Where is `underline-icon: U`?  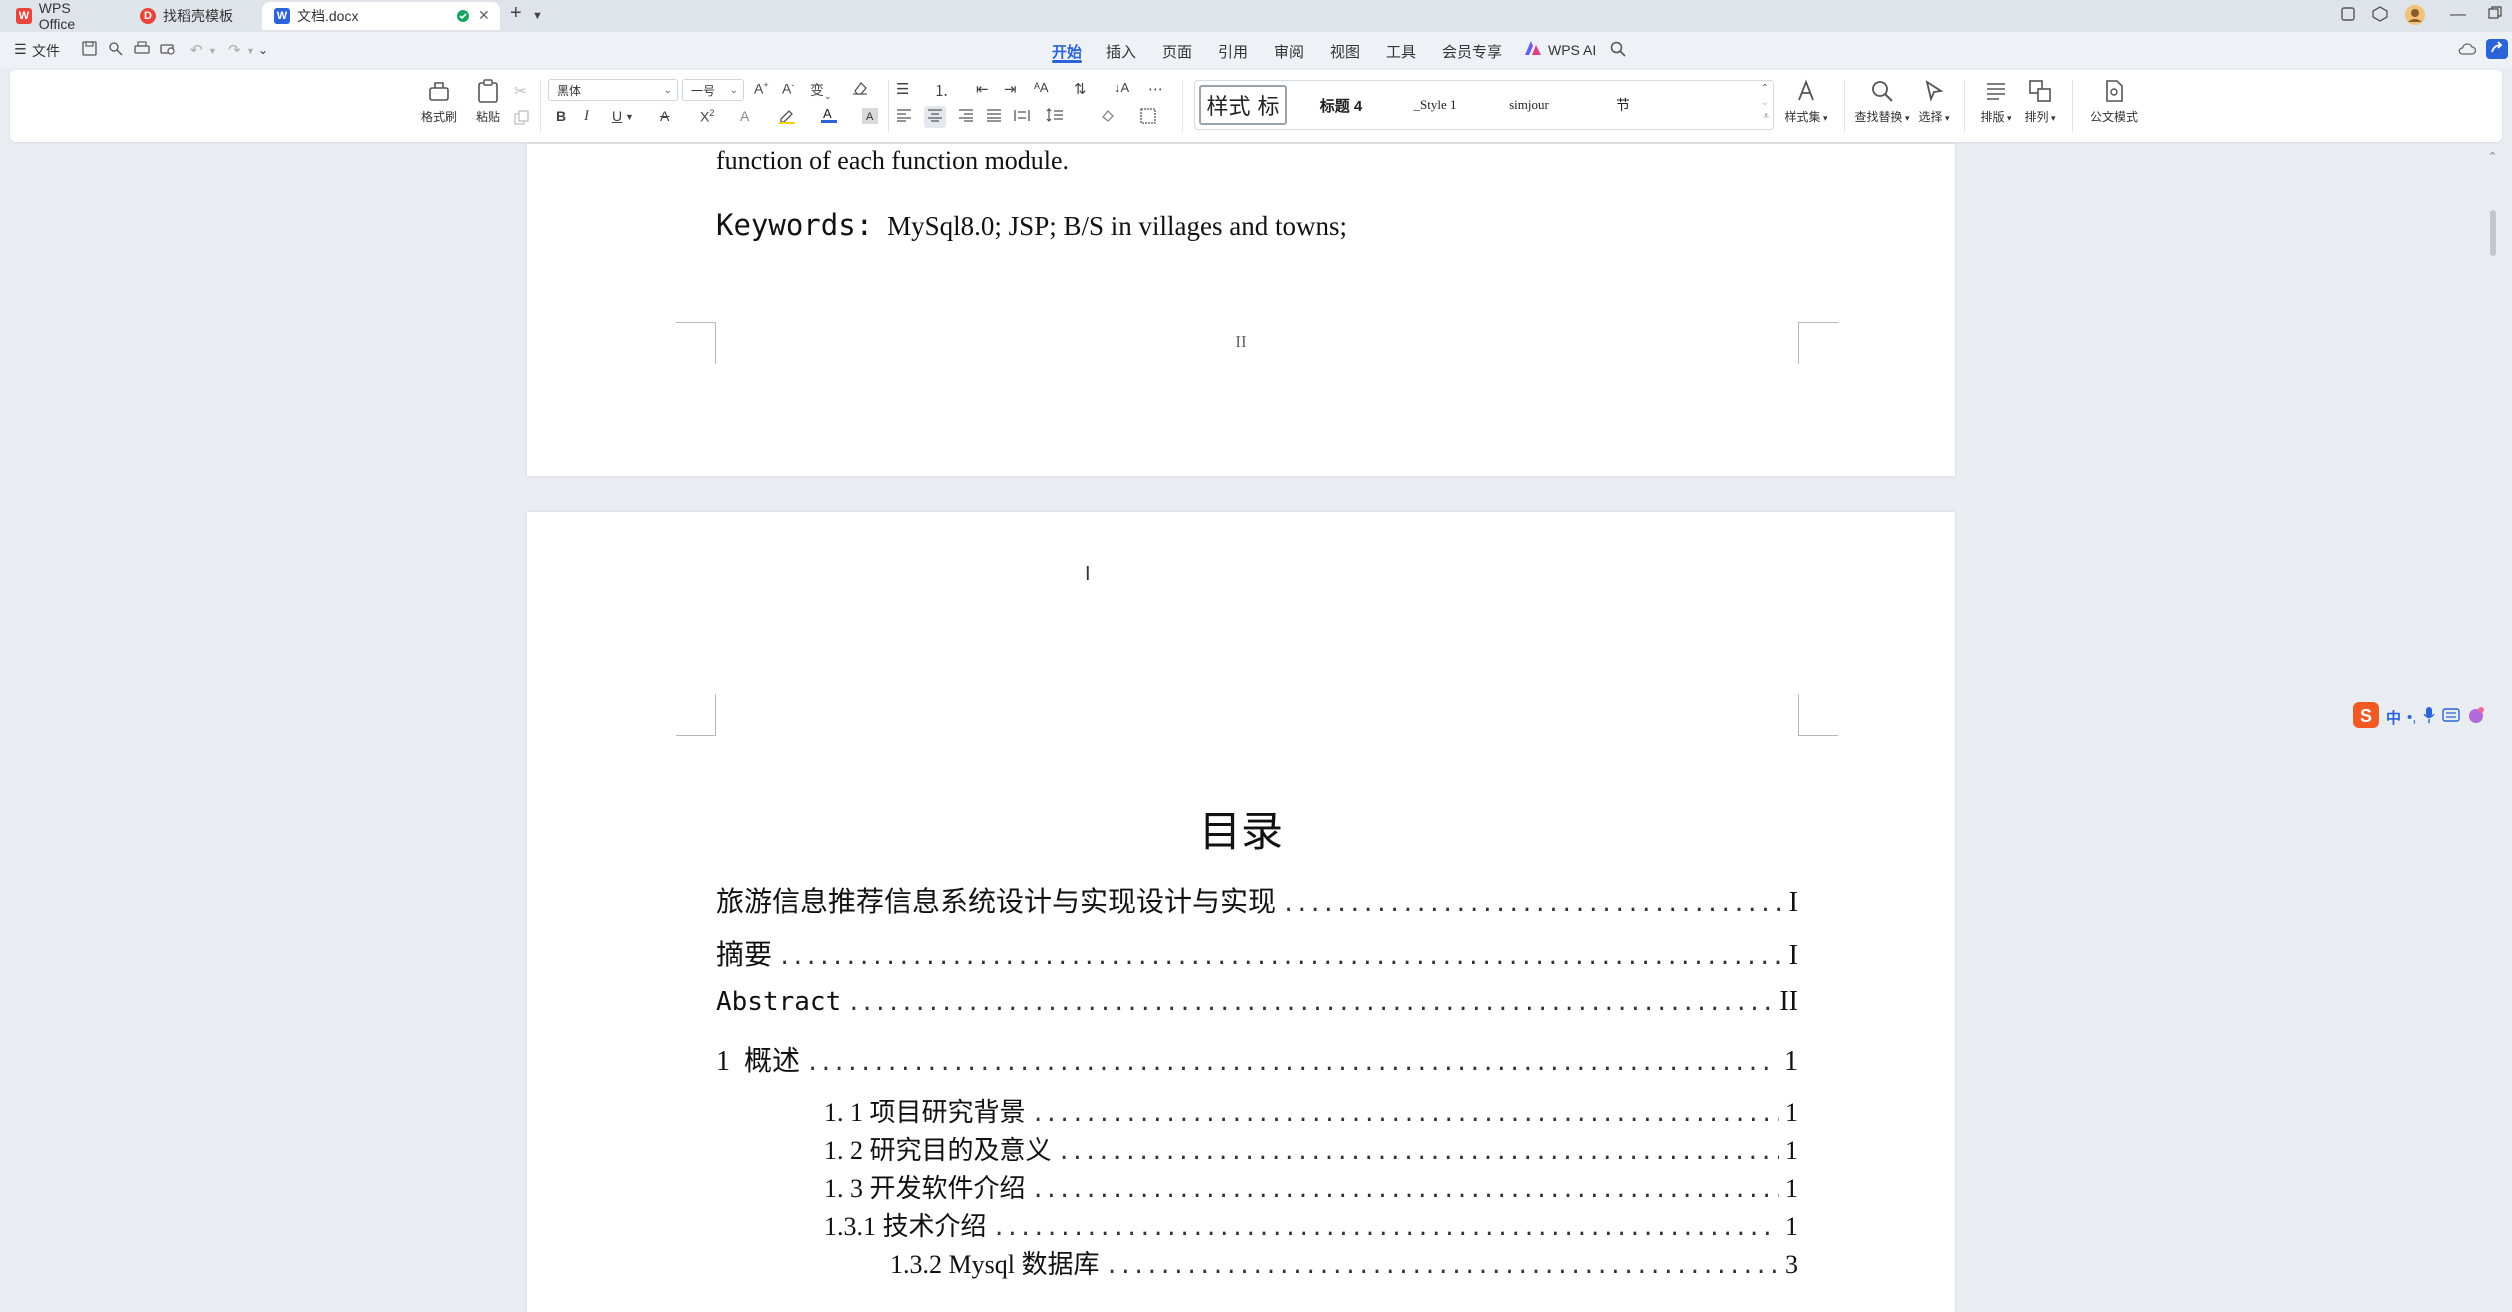
underline-icon: U is located at coordinates (617, 116).